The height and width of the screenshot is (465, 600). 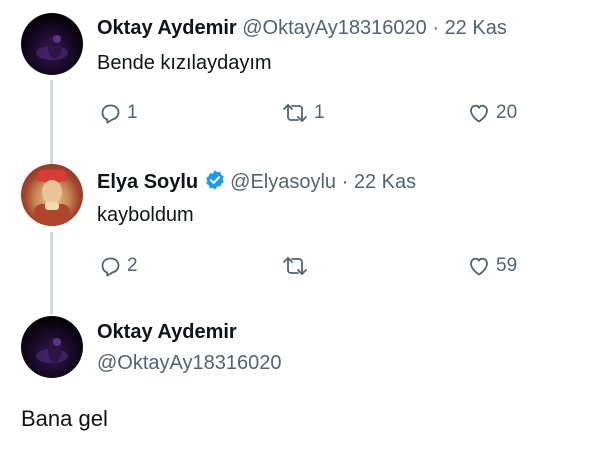 I want to click on retweet-count: 1, so click(x=319, y=112).